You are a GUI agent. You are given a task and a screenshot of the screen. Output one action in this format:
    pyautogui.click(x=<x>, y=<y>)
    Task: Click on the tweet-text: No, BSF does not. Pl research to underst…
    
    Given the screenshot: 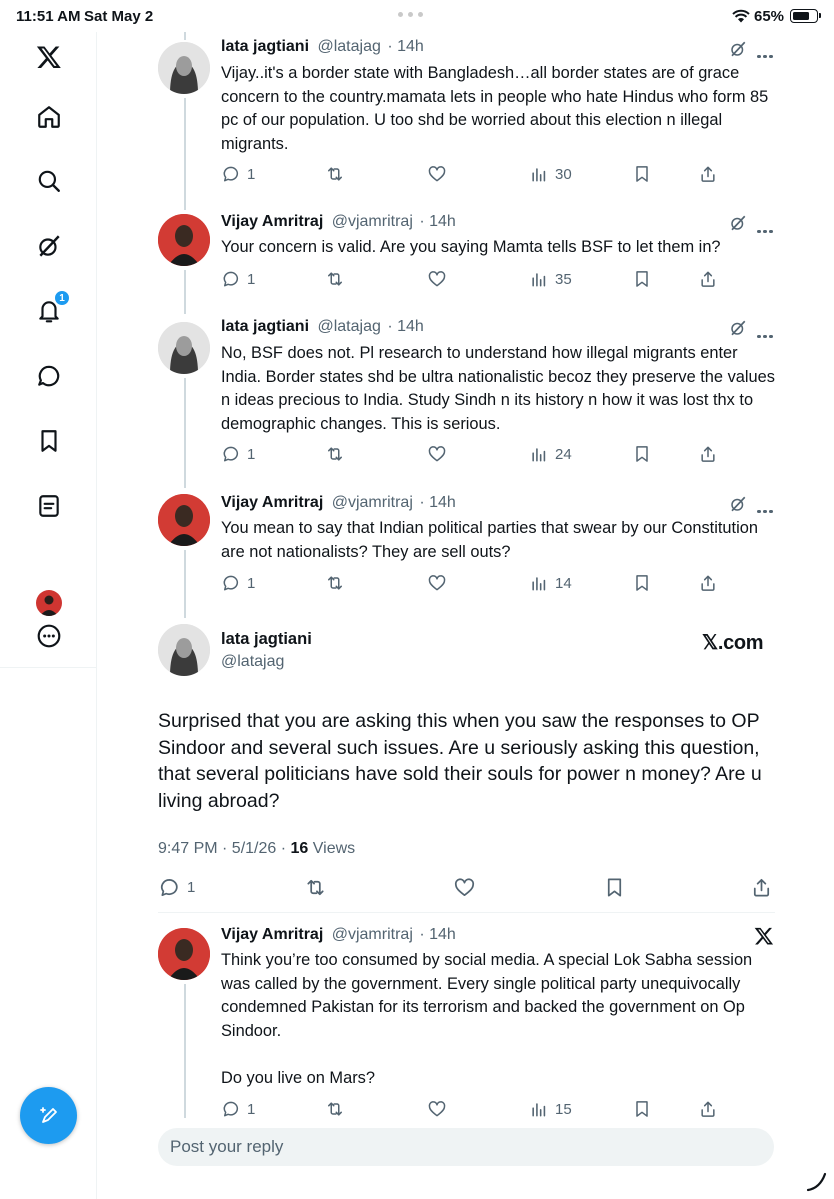 What is the action you would take?
    pyautogui.click(x=498, y=388)
    